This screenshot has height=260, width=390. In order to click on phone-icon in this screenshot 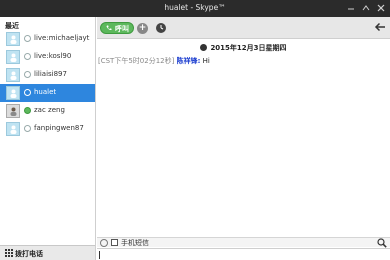, I will do `click(109, 28)`.